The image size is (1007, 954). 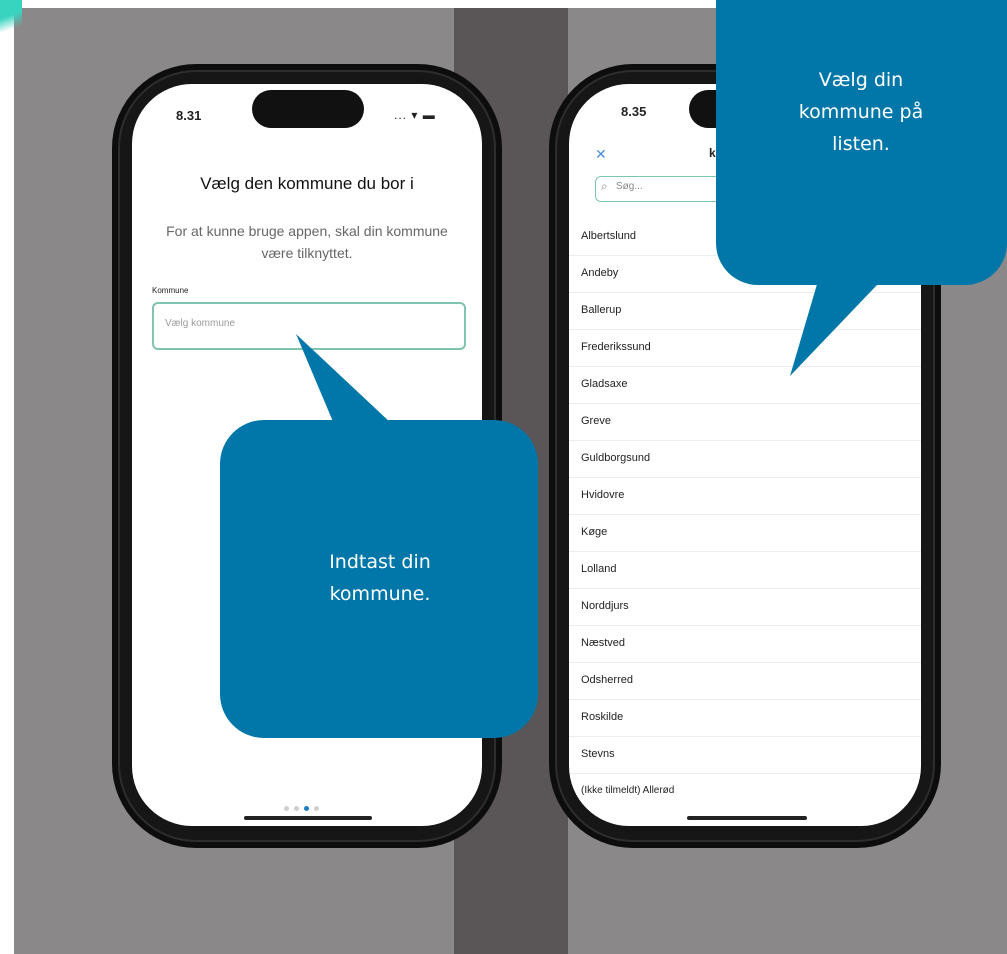 I want to click on right-callout-text: Vælg din kommune på listen., so click(x=861, y=112).